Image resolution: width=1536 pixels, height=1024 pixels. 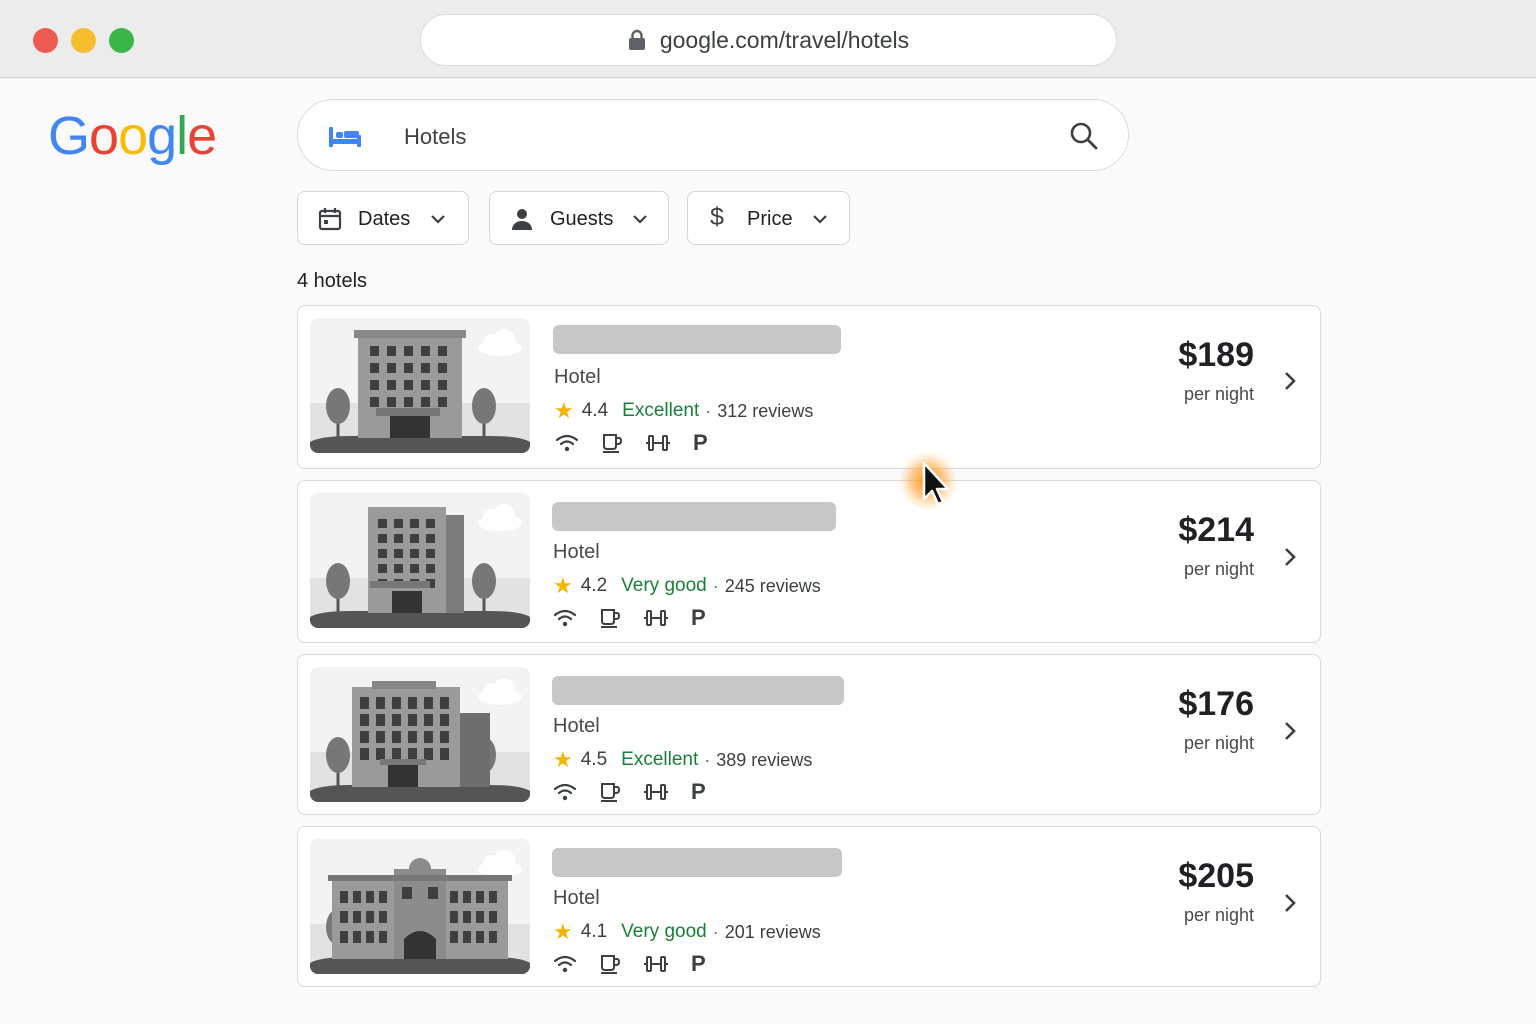 I want to click on results-count: 4 hotels, so click(x=332, y=281).